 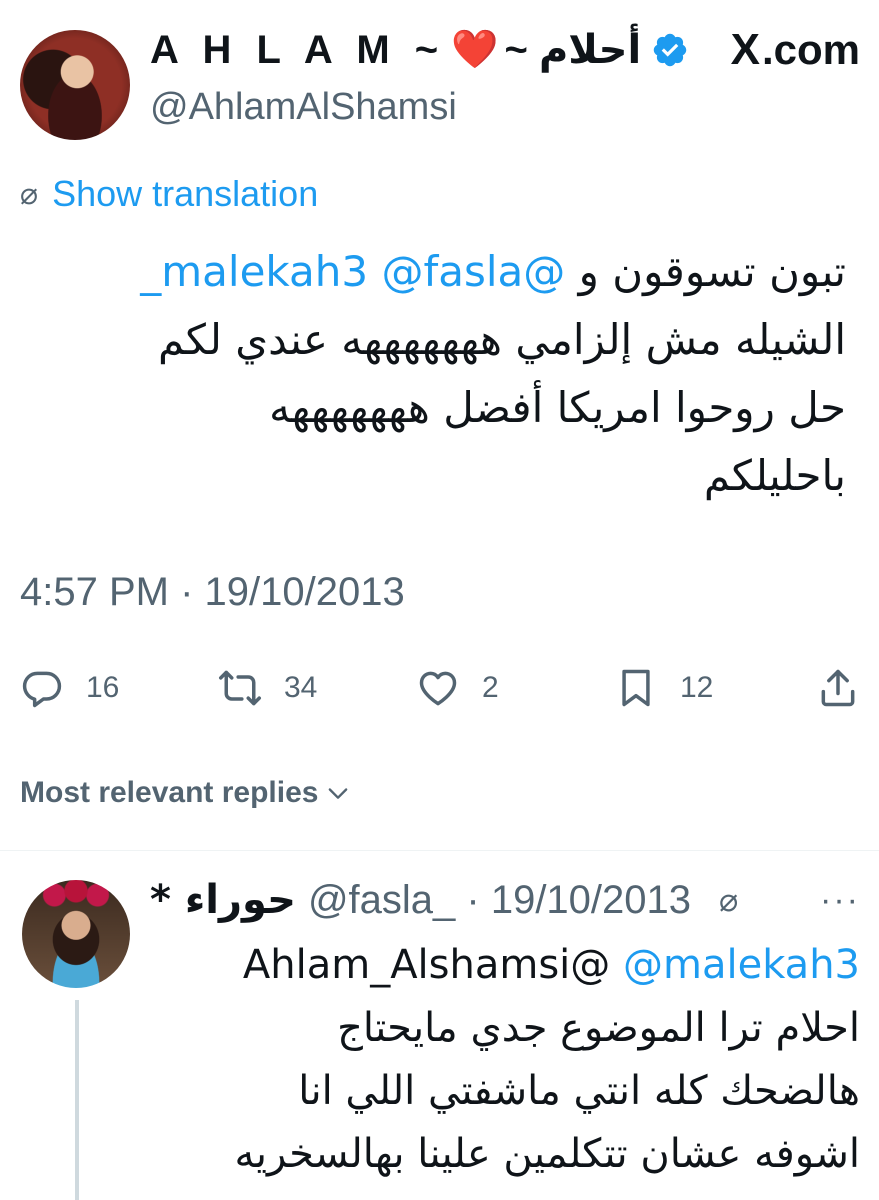 What do you see at coordinates (303, 107) in the screenshot?
I see `user-handle: @AhlamAlShamsi` at bounding box center [303, 107].